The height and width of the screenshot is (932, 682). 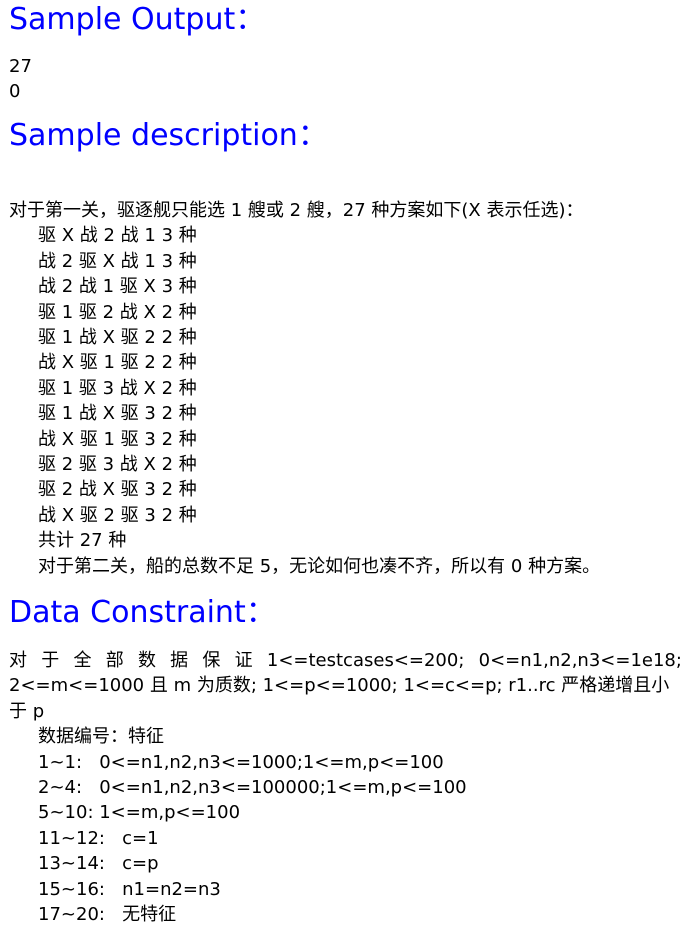 I want to click on sample-output-line: 27, so click(x=20, y=66).